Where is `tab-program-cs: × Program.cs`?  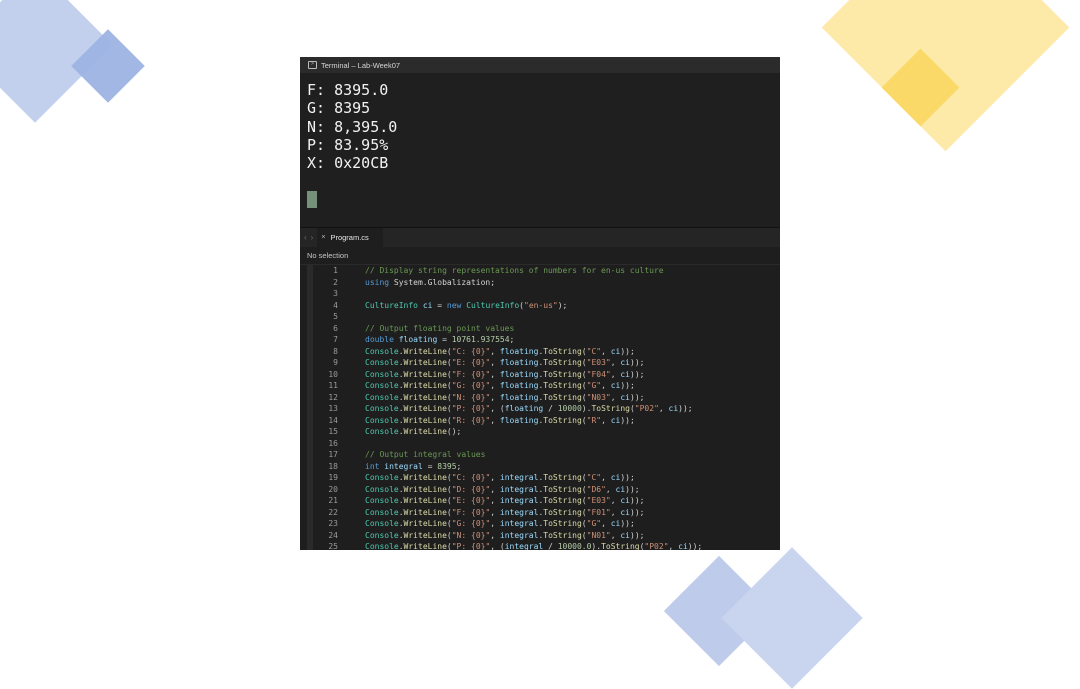 tab-program-cs: × Program.cs is located at coordinates (350, 237).